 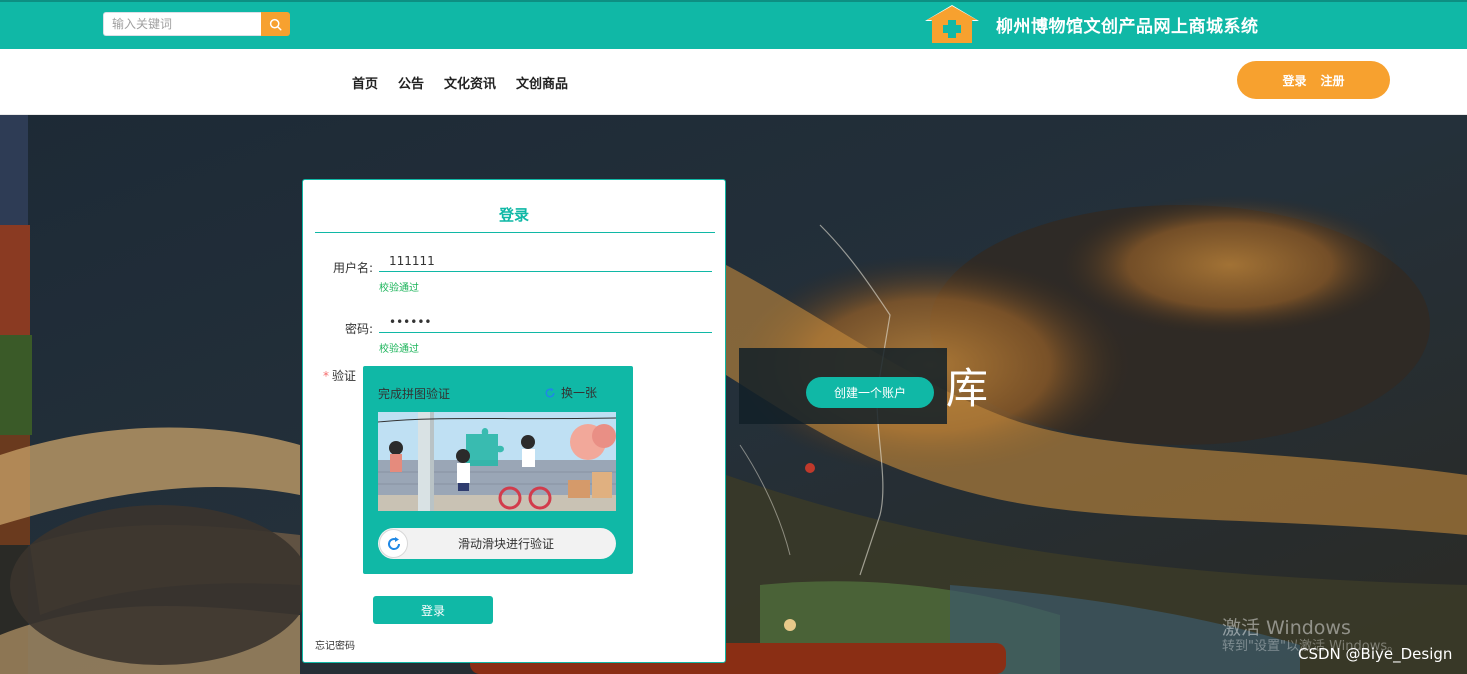 I want to click on verify-label-text: 验证, so click(x=344, y=376).